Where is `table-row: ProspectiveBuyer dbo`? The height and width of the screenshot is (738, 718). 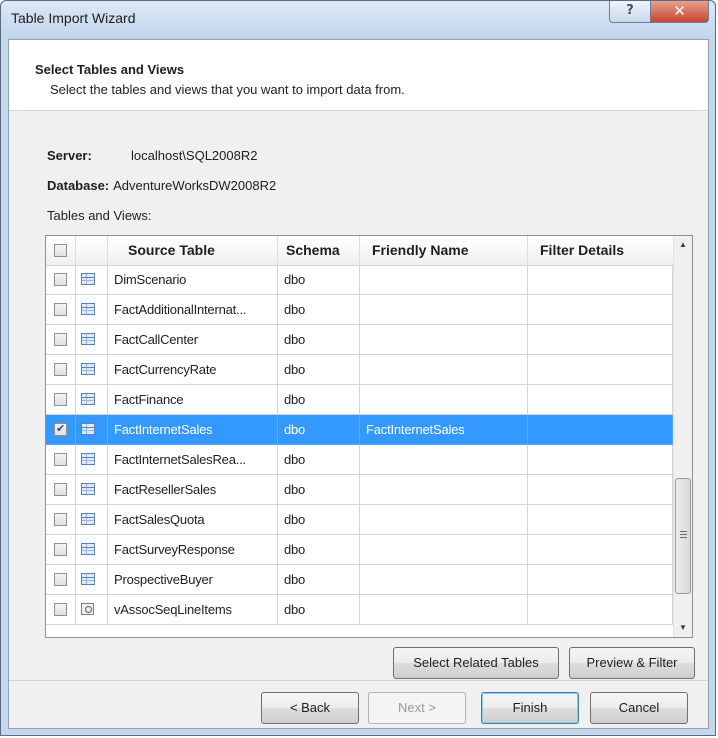 table-row: ProspectiveBuyer dbo is located at coordinates (359, 580).